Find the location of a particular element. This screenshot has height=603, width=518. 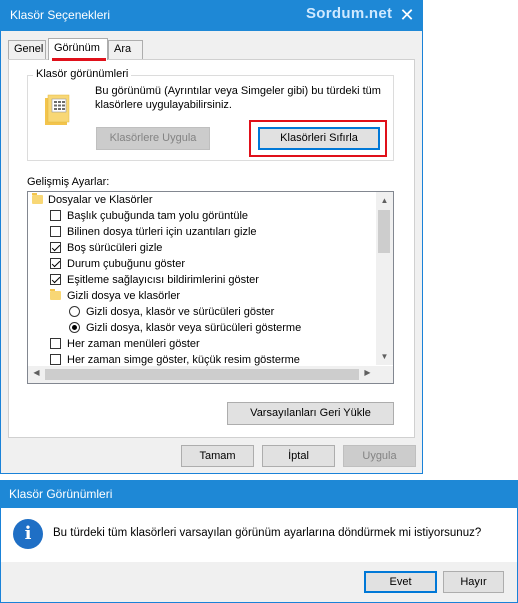

list-item-checkbox: Her zaman menüleri göster is located at coordinates (125, 344).